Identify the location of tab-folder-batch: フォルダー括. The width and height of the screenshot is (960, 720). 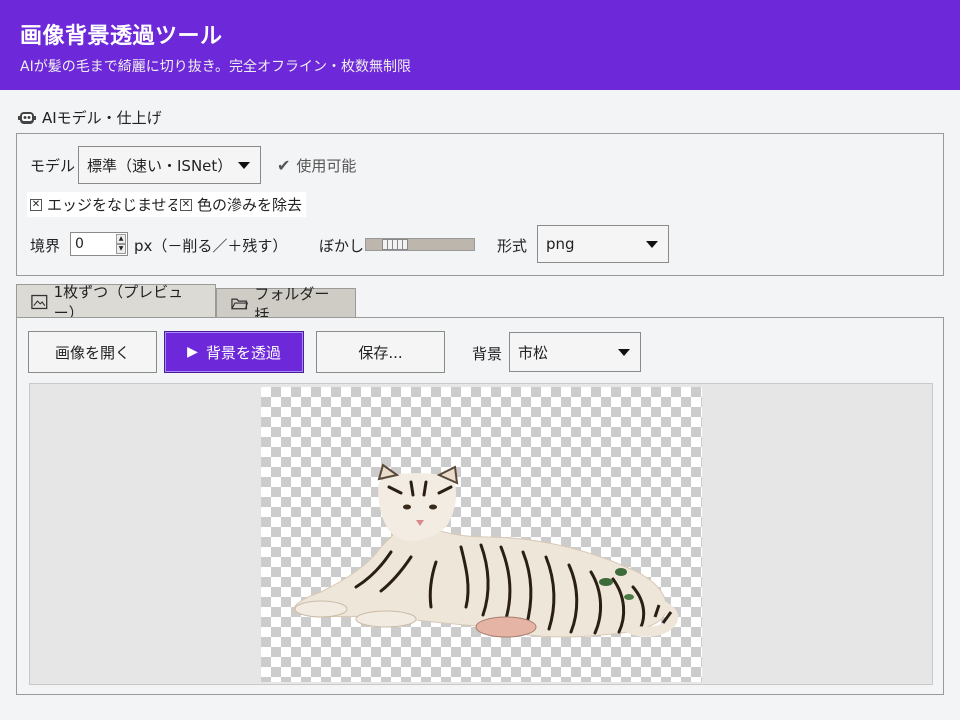
(286, 304).